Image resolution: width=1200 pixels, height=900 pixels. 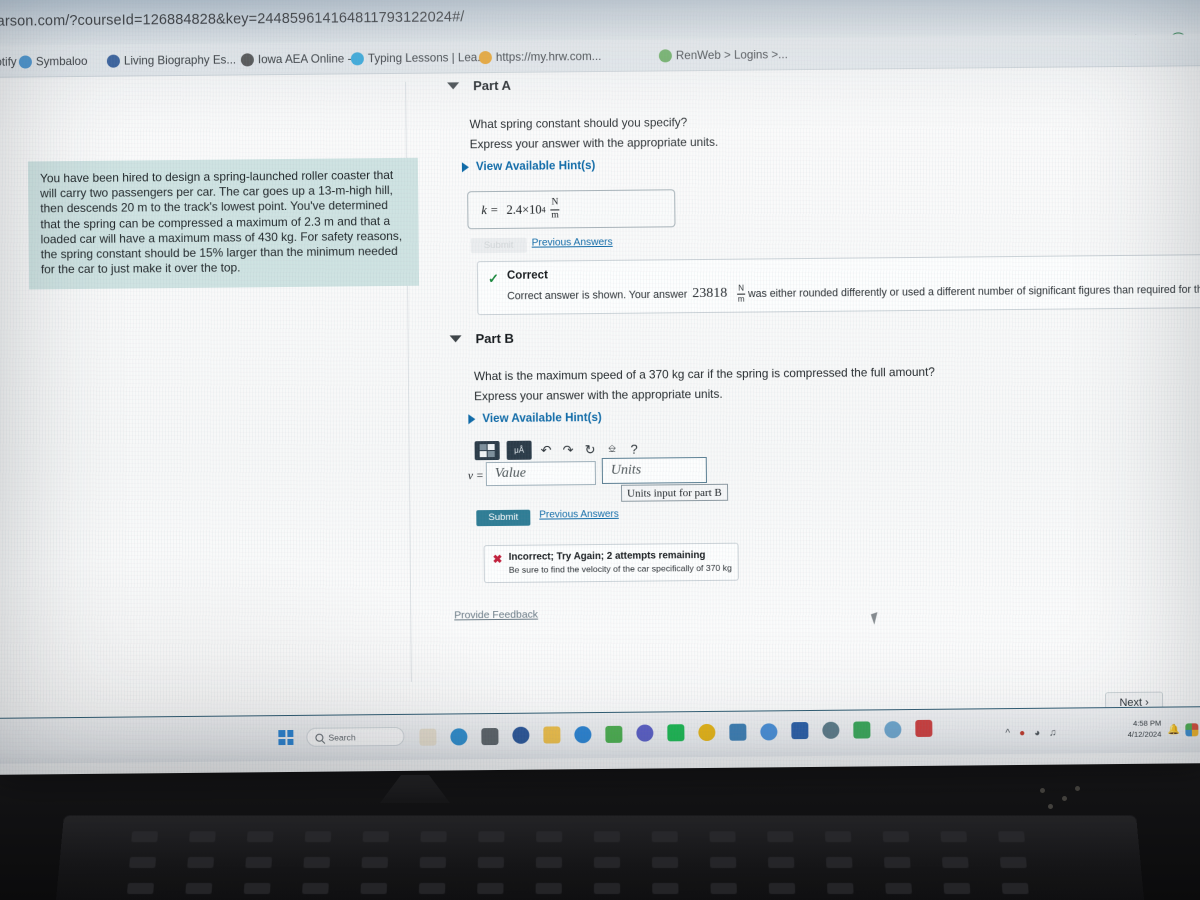 I want to click on search-placeholder: Search, so click(x=342, y=737).